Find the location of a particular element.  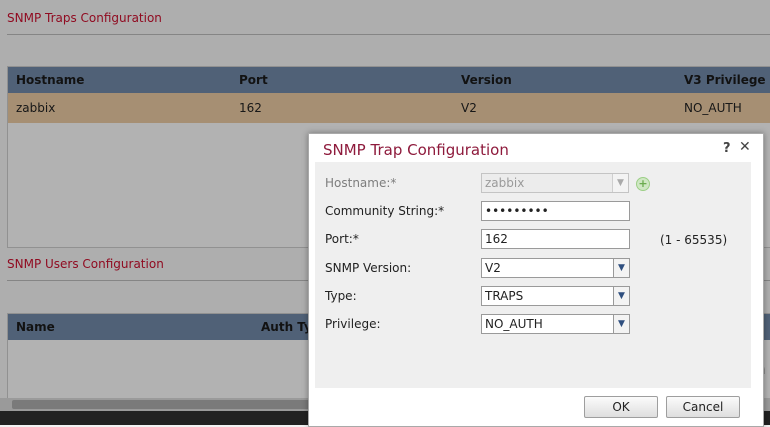

dialog-title: SNMP Trap Configuration is located at coordinates (416, 150).